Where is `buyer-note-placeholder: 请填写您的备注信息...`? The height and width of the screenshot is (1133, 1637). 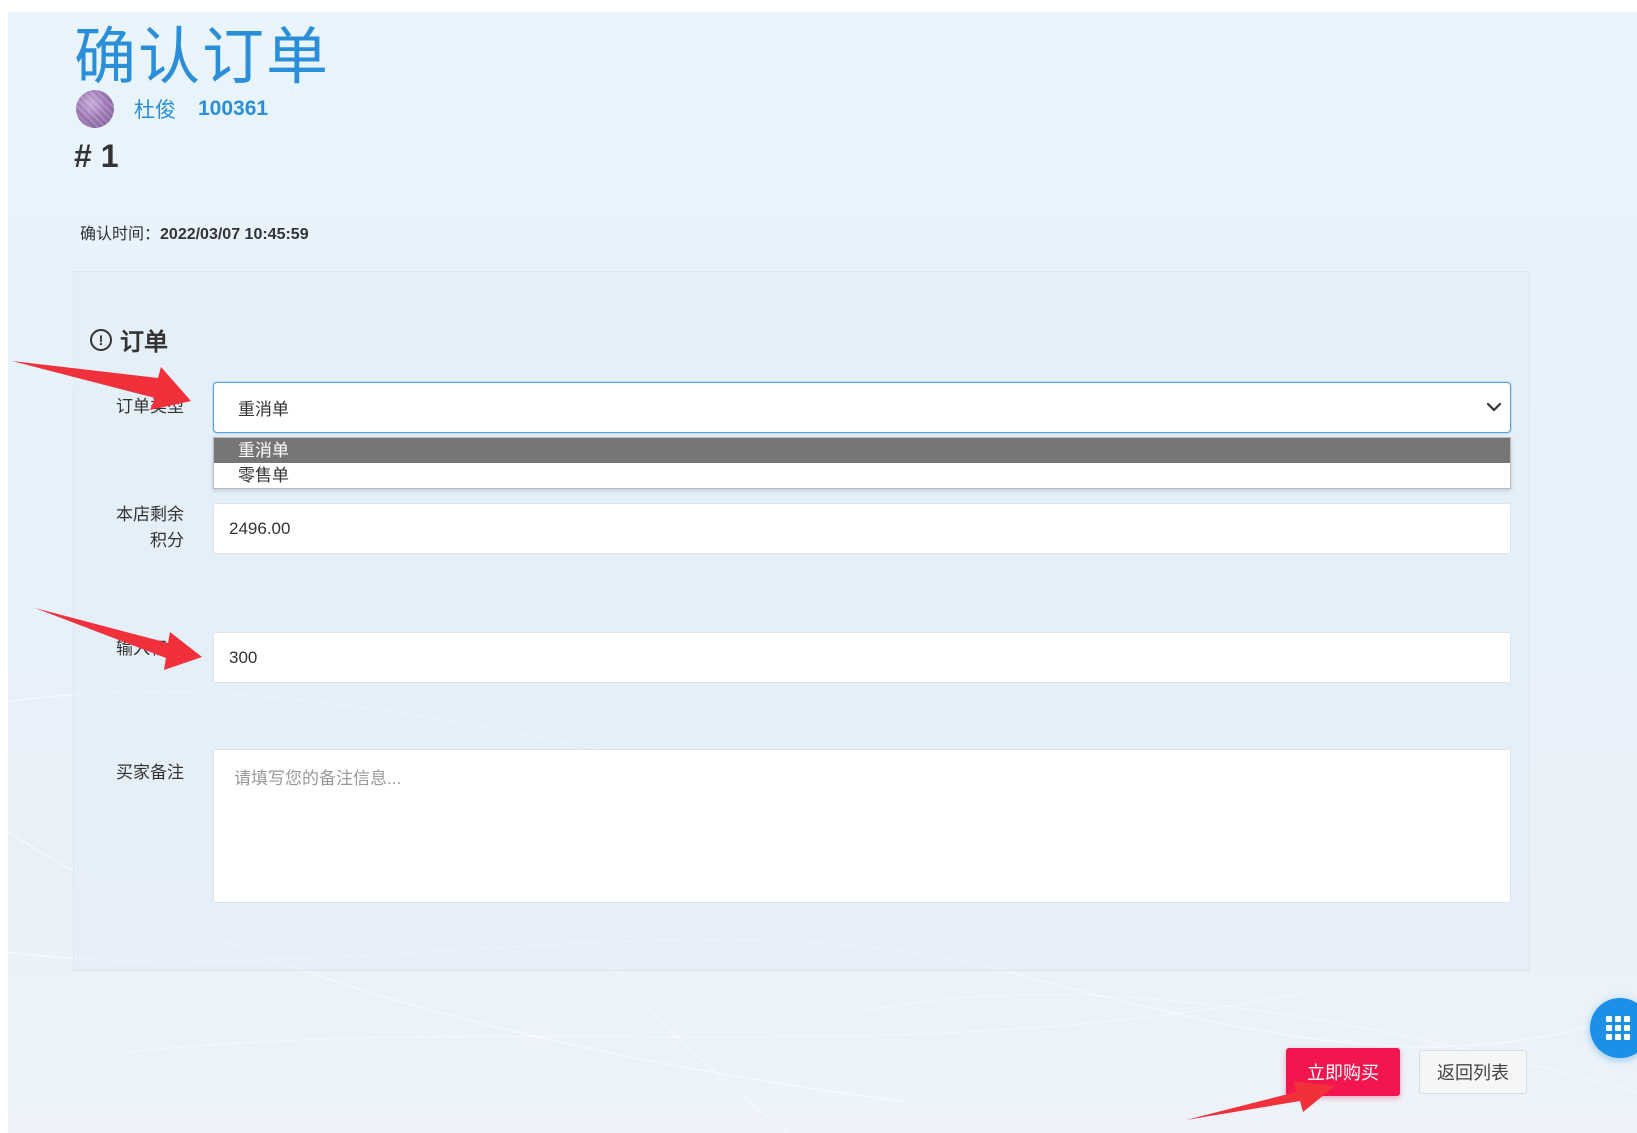 buyer-note-placeholder: 请填写您的备注信息... is located at coordinates (318, 778).